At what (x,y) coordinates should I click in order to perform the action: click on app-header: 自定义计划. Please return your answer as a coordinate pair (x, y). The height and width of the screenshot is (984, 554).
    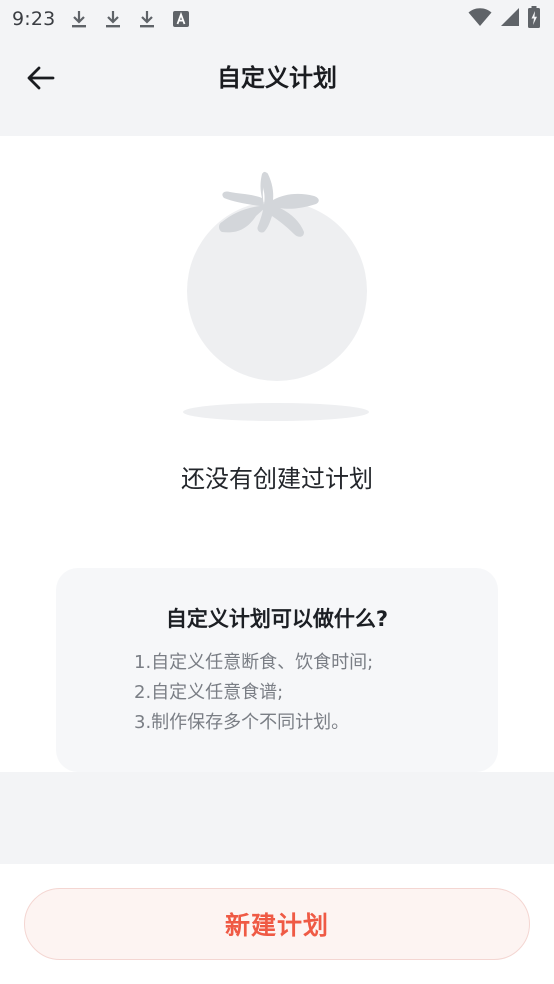
    Looking at the image, I should click on (277, 87).